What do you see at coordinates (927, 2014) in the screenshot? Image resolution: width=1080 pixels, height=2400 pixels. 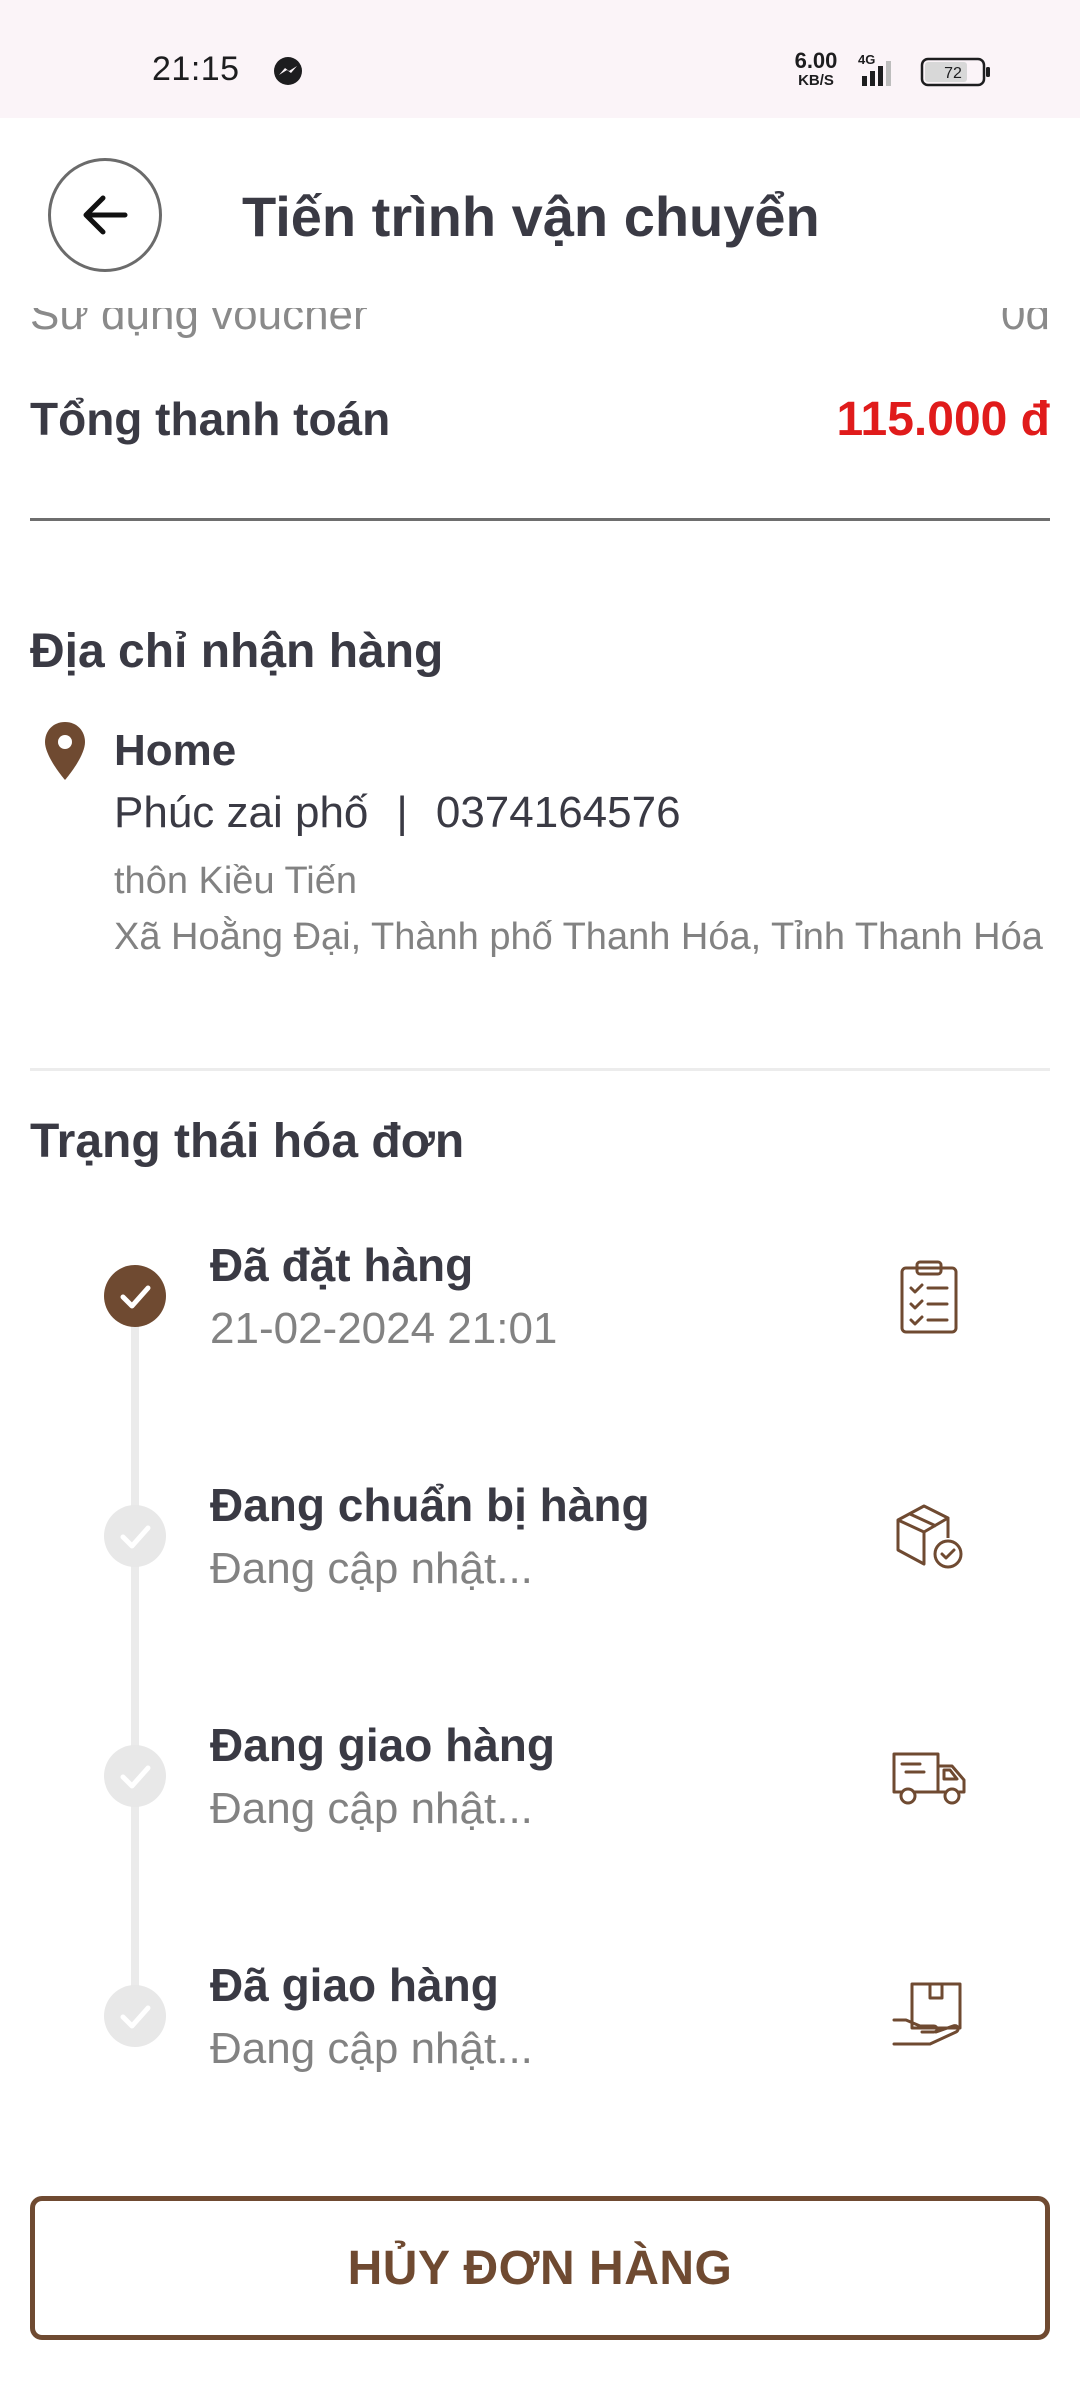 I see `package-hand-icon` at bounding box center [927, 2014].